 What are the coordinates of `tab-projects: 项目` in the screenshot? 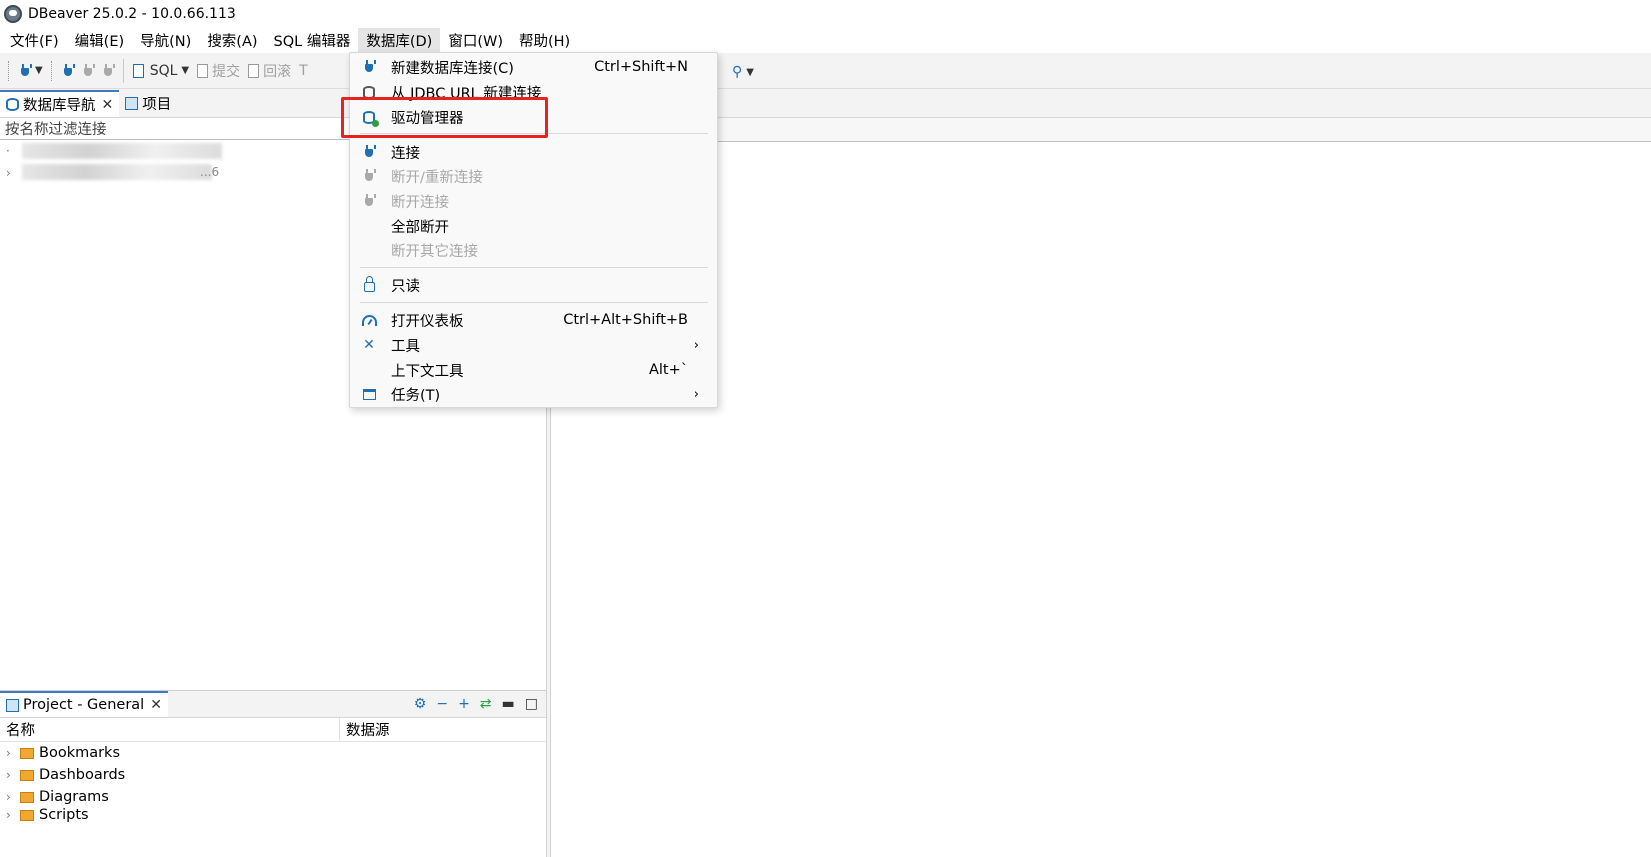 It's located at (148, 103).